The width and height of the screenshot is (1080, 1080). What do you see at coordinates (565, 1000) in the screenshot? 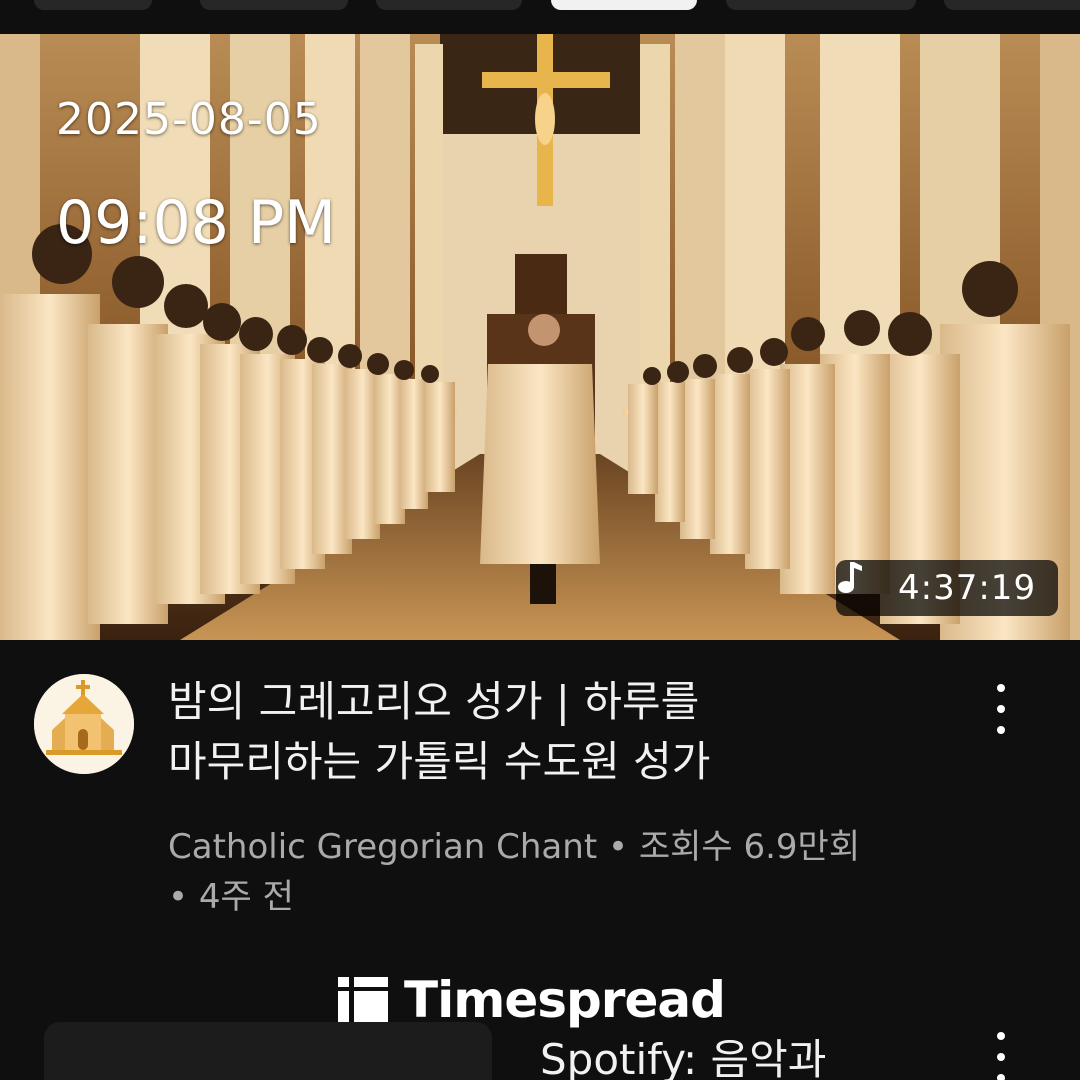
I see `watermark-text: Timespread` at bounding box center [565, 1000].